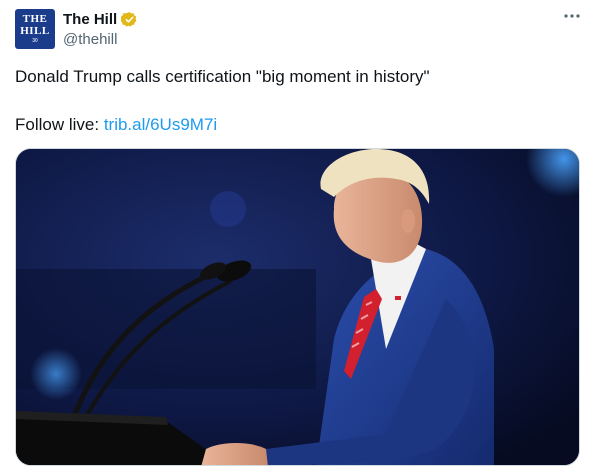 This screenshot has width=597, height=473. What do you see at coordinates (129, 19) in the screenshot?
I see `verified-badge-icon` at bounding box center [129, 19].